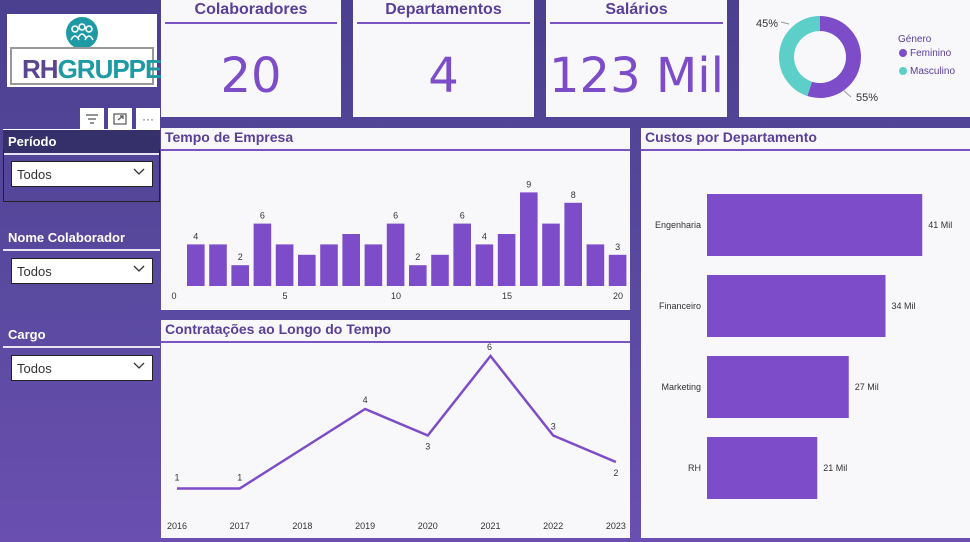  Describe the element at coordinates (81, 335) in the screenshot. I see `slicer-cargo-title: Cargo` at that location.